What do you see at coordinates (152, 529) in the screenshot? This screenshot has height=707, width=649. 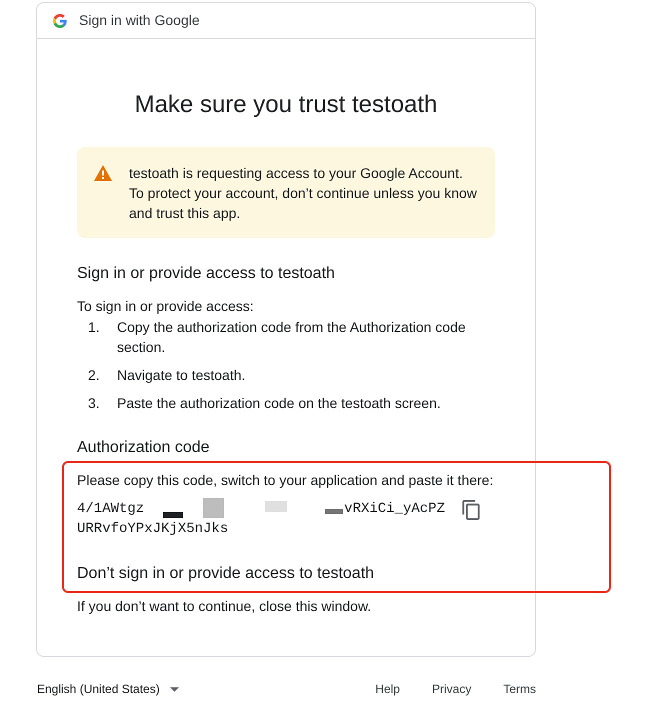 I see `code-text: URRvfoYPxJKjX5nJks` at bounding box center [152, 529].